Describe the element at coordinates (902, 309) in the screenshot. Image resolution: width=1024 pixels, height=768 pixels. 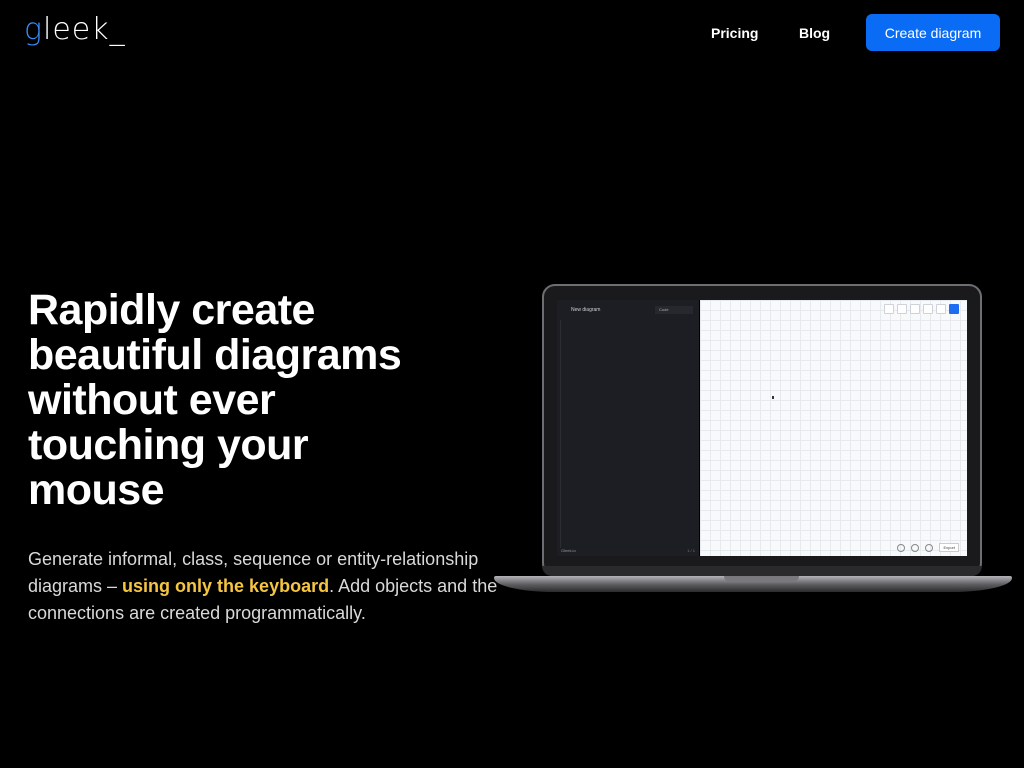
I see `redo-icon` at that location.